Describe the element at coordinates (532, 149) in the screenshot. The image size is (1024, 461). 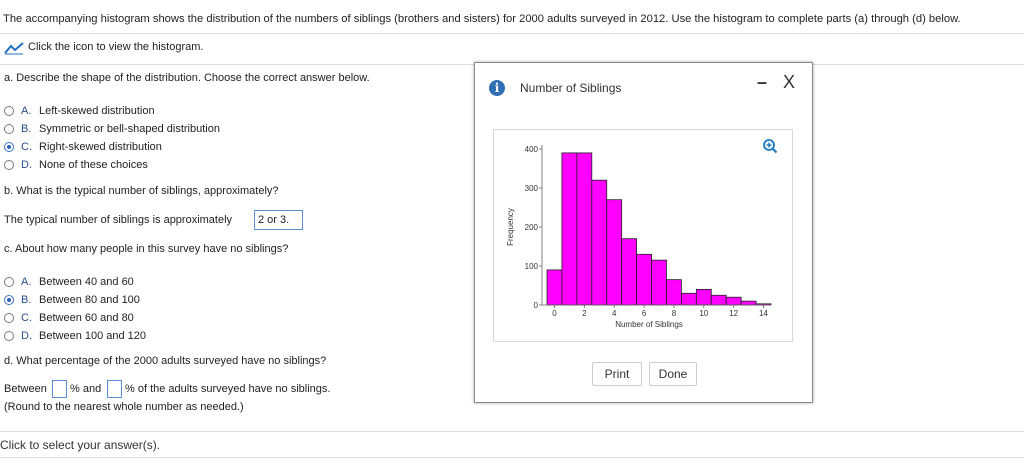
I see `y-tick-label: 400` at that location.